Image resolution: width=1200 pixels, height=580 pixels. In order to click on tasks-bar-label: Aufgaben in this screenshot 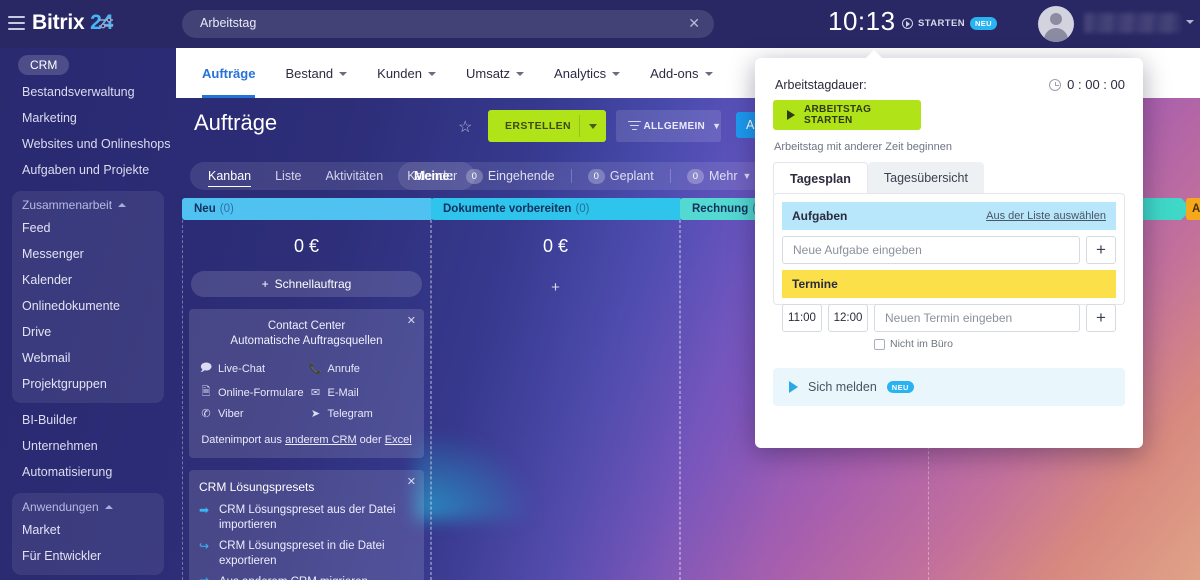, I will do `click(820, 216)`.